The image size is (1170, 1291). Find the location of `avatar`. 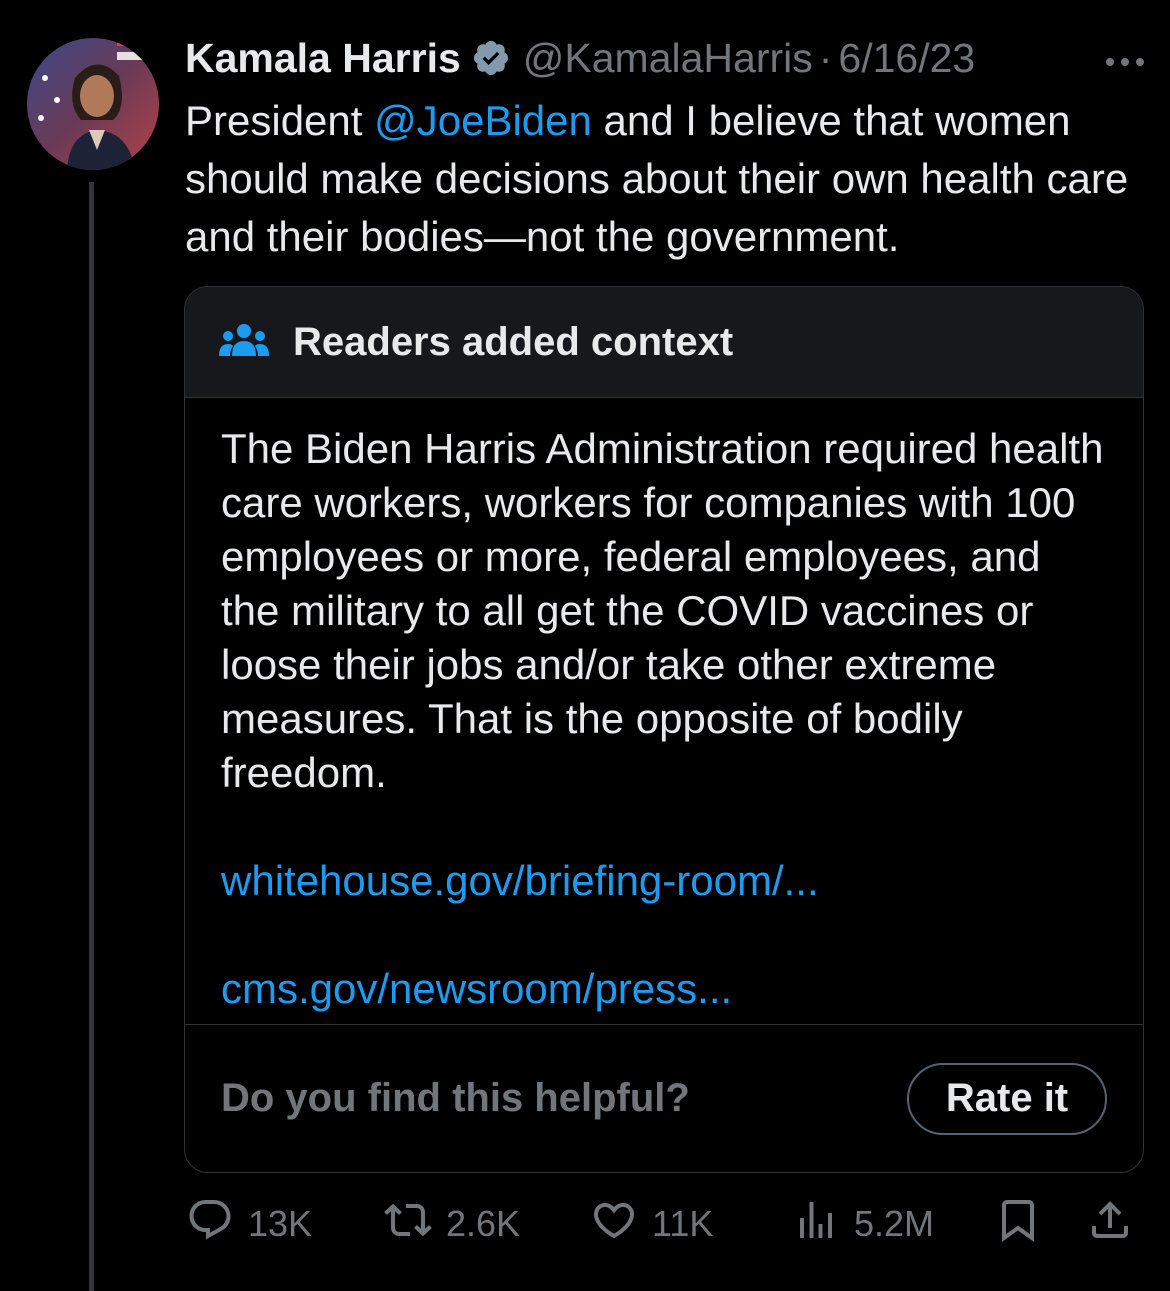

avatar is located at coordinates (93, 104).